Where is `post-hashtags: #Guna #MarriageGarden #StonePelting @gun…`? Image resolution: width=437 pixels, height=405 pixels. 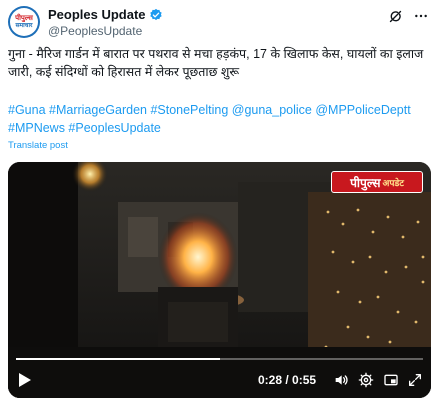 post-hashtags: #Guna #MarriageGarden #StonePelting @gun… is located at coordinates (220, 119).